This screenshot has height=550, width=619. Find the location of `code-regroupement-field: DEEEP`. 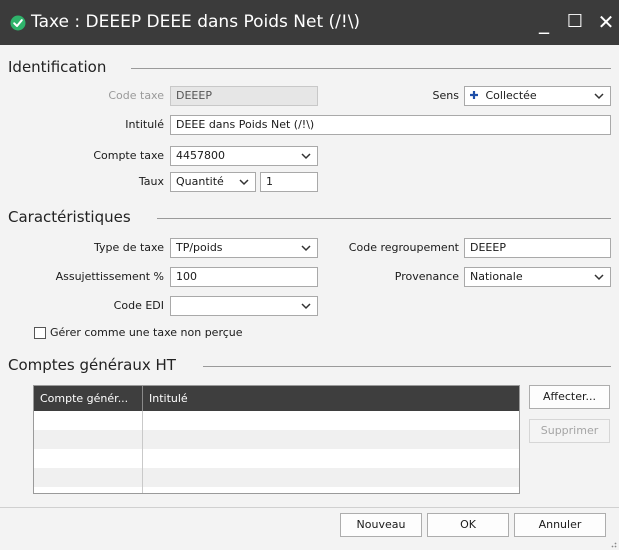

code-regroupement-field: DEEEP is located at coordinates (537, 248).